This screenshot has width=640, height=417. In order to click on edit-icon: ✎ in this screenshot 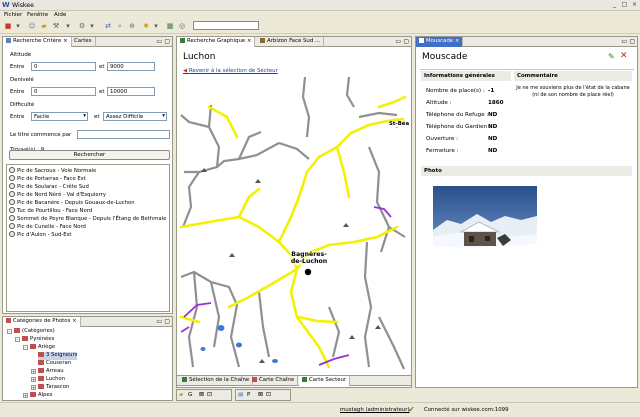, I will do `click(611, 56)`.